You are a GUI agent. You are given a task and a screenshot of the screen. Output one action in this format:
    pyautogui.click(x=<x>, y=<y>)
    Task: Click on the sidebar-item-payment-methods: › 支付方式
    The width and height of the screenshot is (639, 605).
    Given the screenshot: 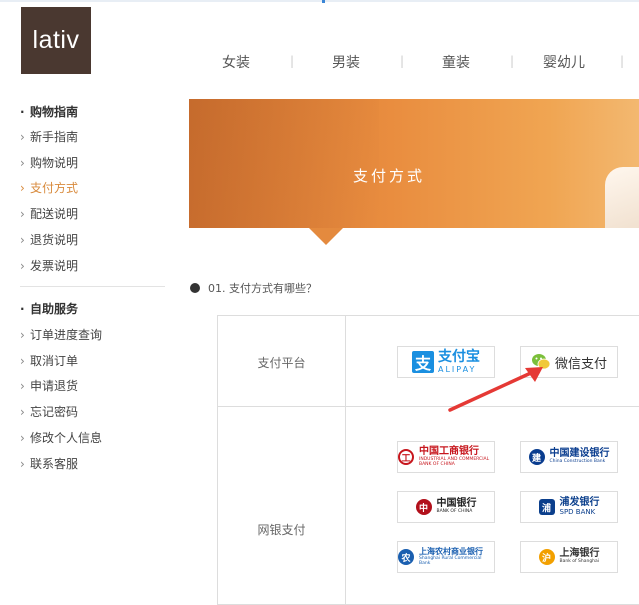 What is the action you would take?
    pyautogui.click(x=49, y=187)
    